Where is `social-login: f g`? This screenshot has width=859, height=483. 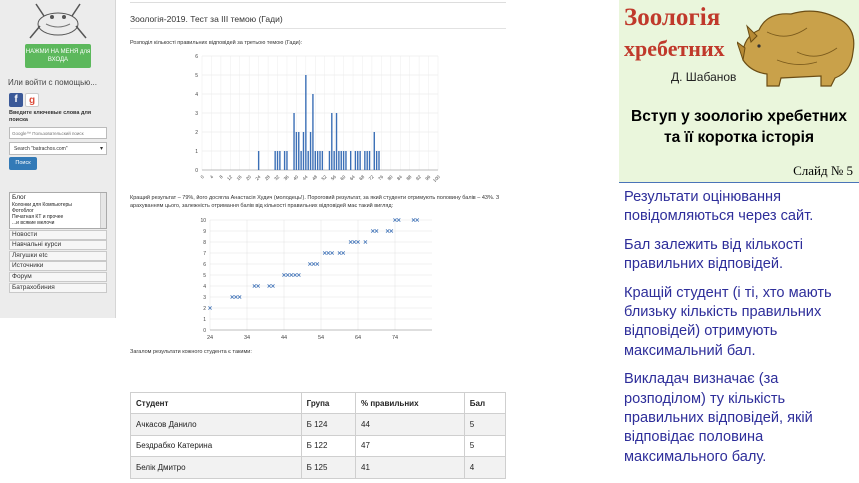 social-login: f g is located at coordinates (24, 100).